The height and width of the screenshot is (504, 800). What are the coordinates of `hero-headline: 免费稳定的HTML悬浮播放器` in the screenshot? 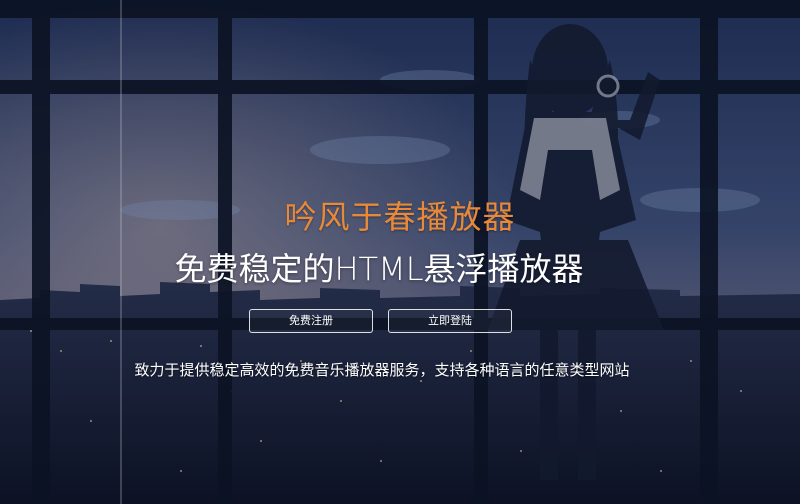 It's located at (379, 269).